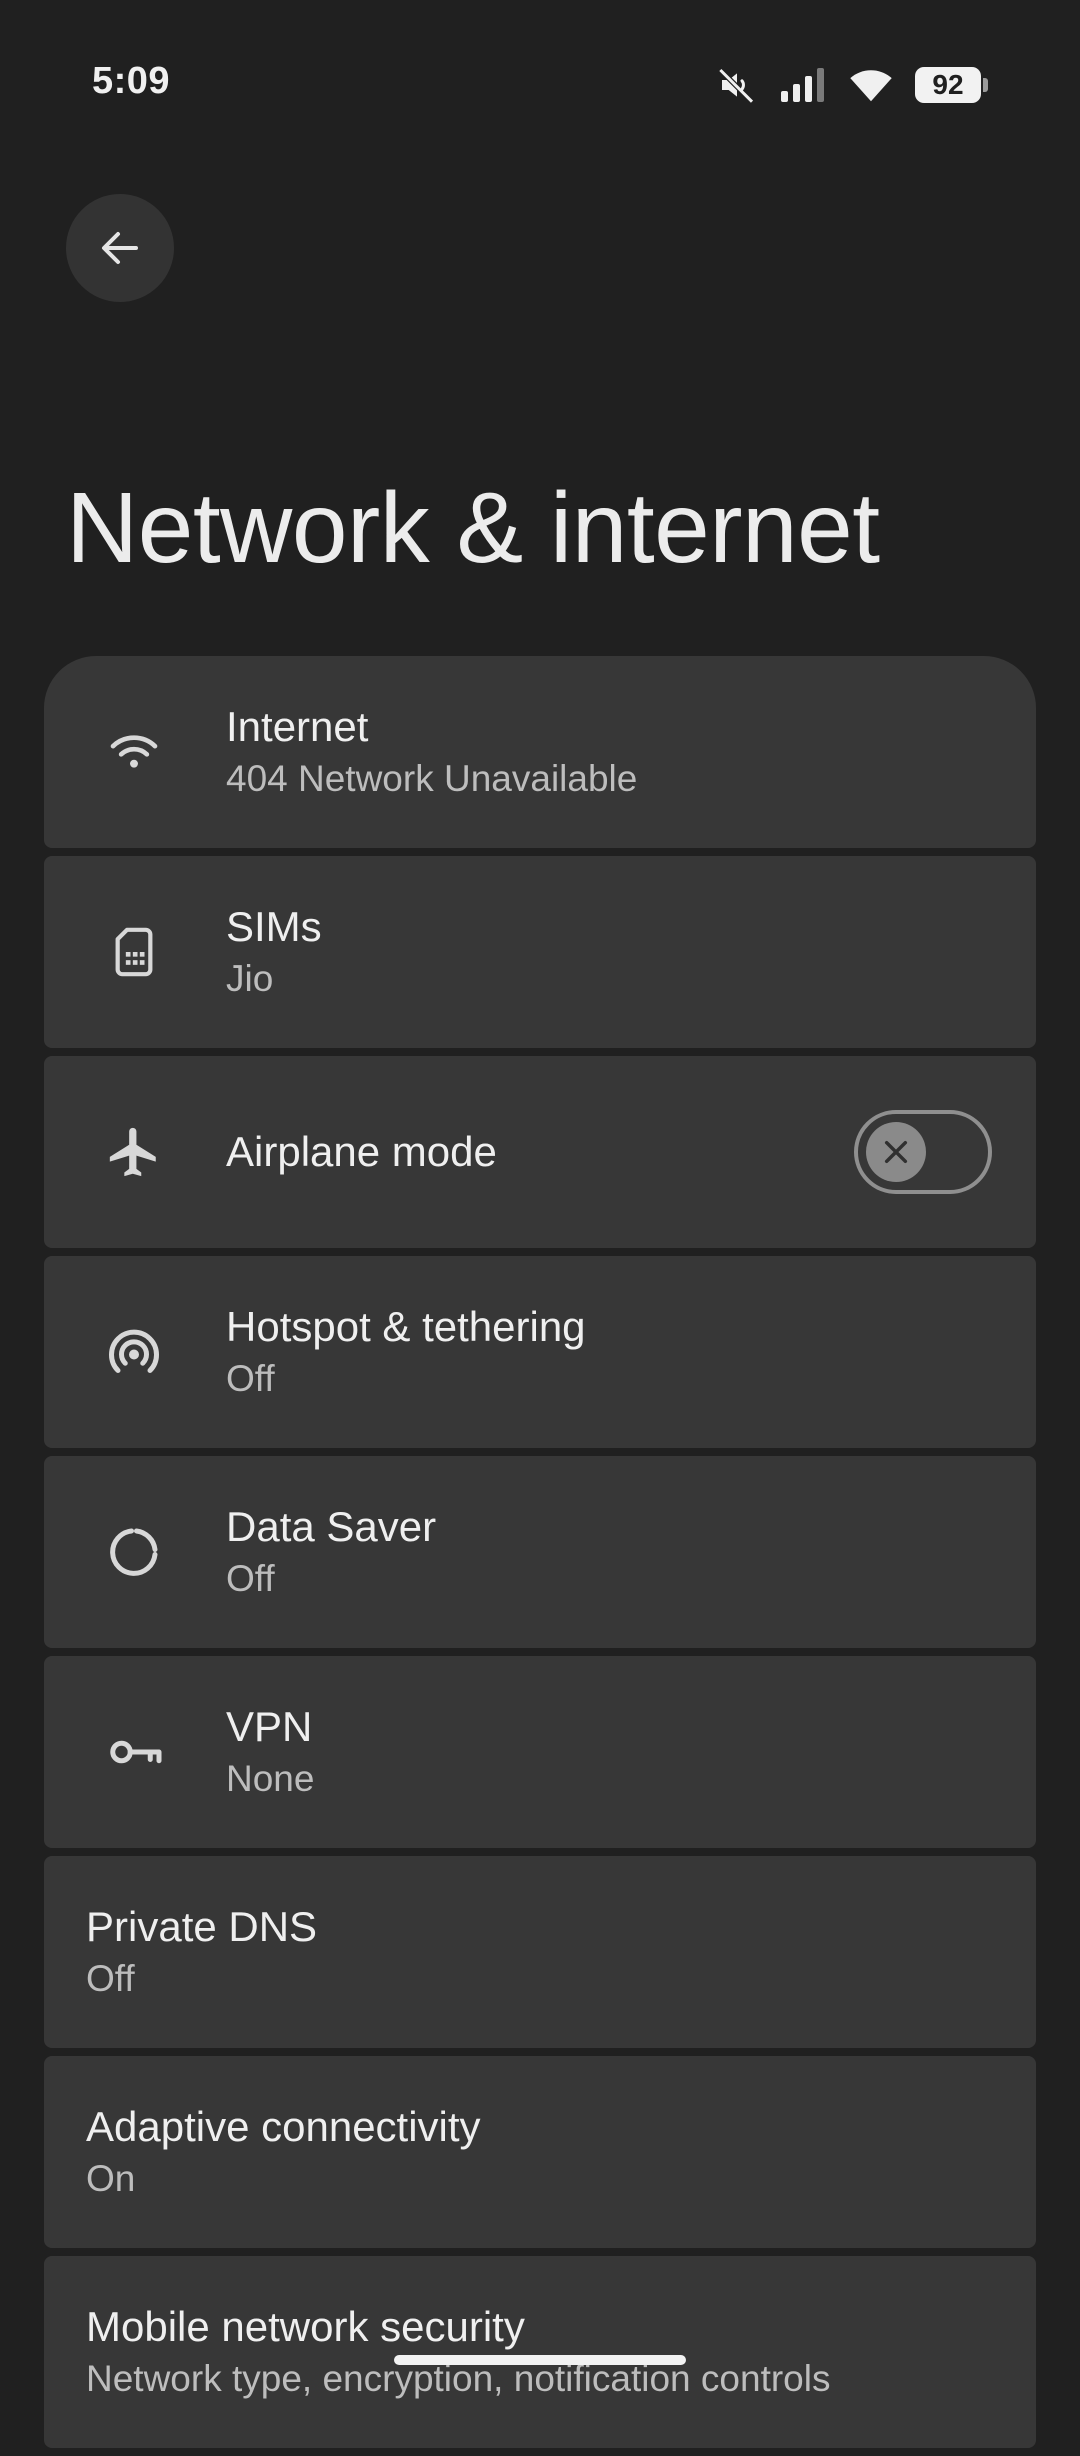  What do you see at coordinates (540, 1552) in the screenshot?
I see `setting-data-saver: Data Saver Off` at bounding box center [540, 1552].